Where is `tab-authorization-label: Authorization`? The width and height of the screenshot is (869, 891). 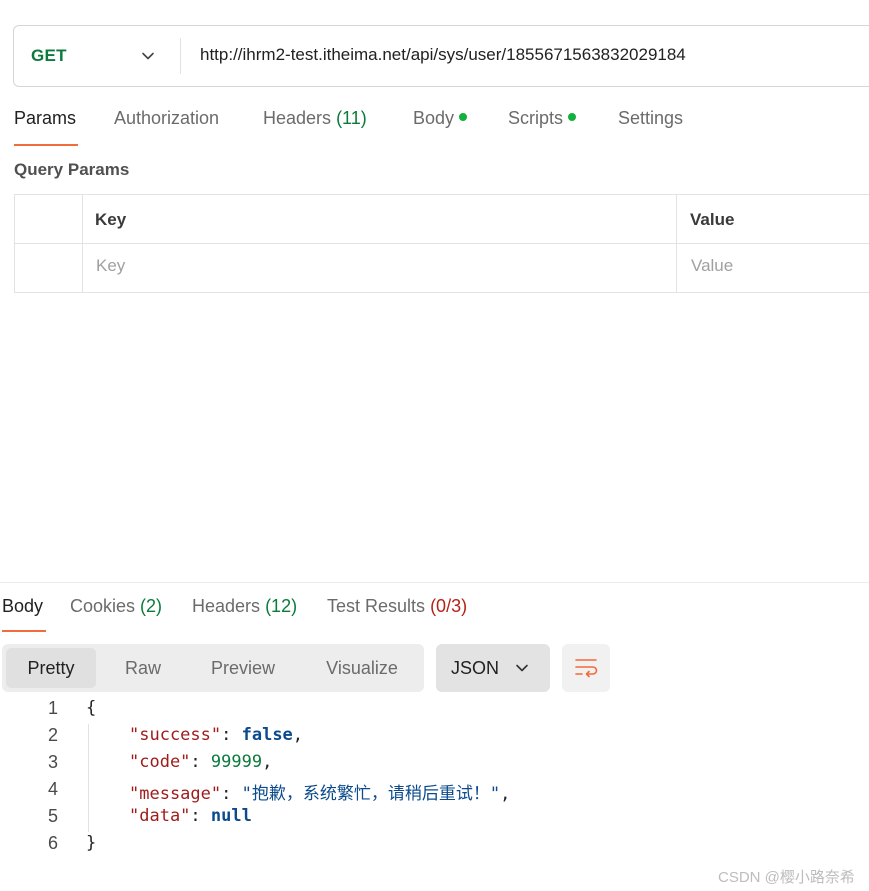
tab-authorization-label: Authorization is located at coordinates (167, 118).